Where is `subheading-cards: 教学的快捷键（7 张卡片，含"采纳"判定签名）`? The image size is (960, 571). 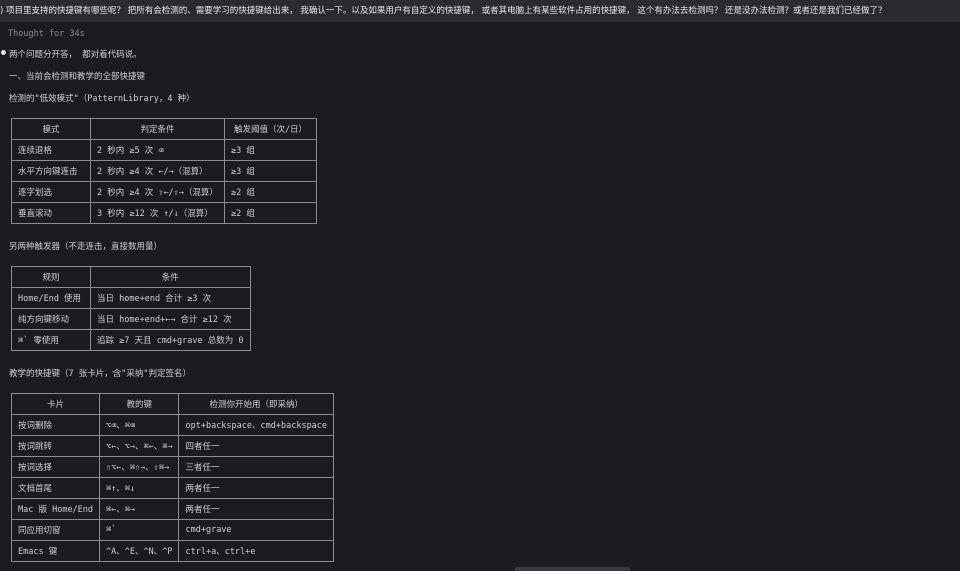 subheading-cards: 教学的快捷键（7 张卡片，含"采纳"判定签名） is located at coordinates (100, 374).